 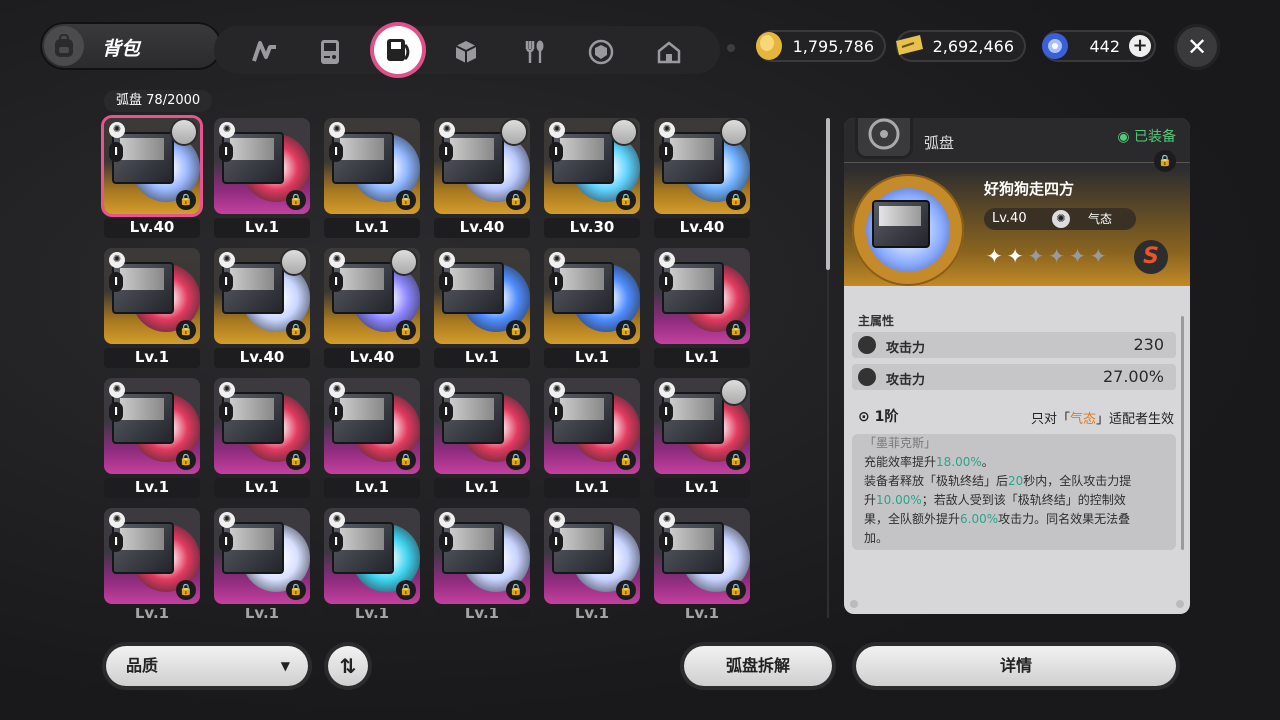 I want to click on star-filled-icon: ✦, so click(x=1017, y=256).